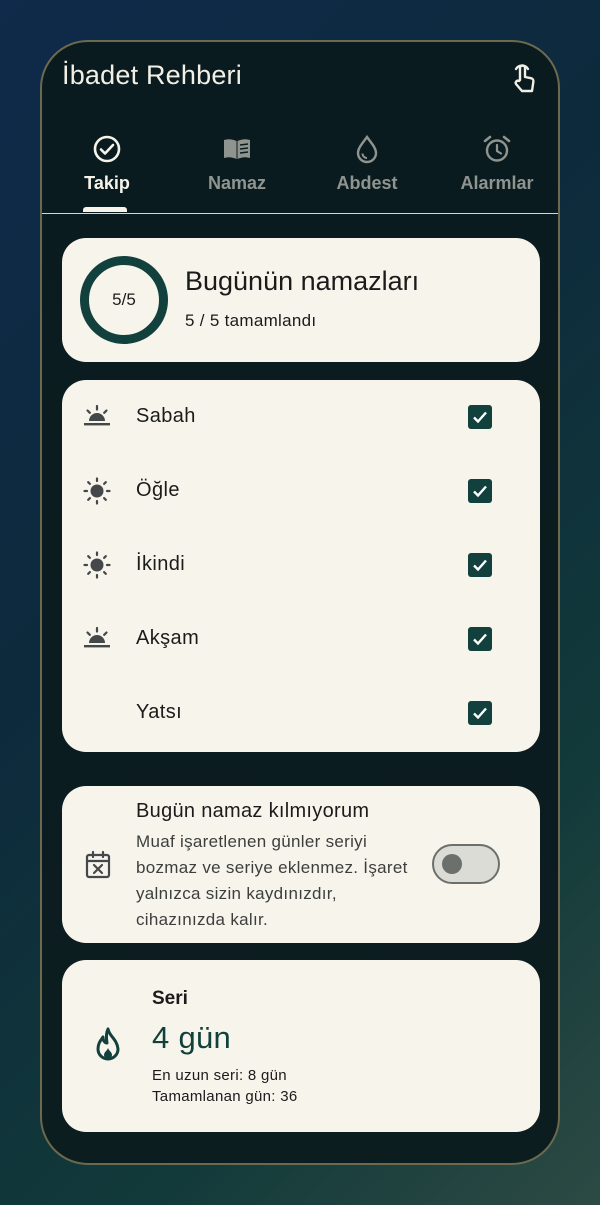 This screenshot has width=600, height=1205. I want to click on tab-namaz: Namaz, so click(237, 170).